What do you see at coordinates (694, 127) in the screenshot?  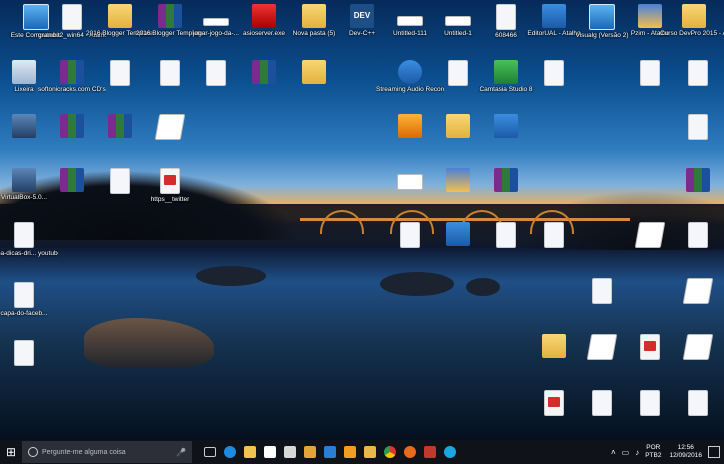 I see `desktop-icon-doc-d` at bounding box center [694, 127].